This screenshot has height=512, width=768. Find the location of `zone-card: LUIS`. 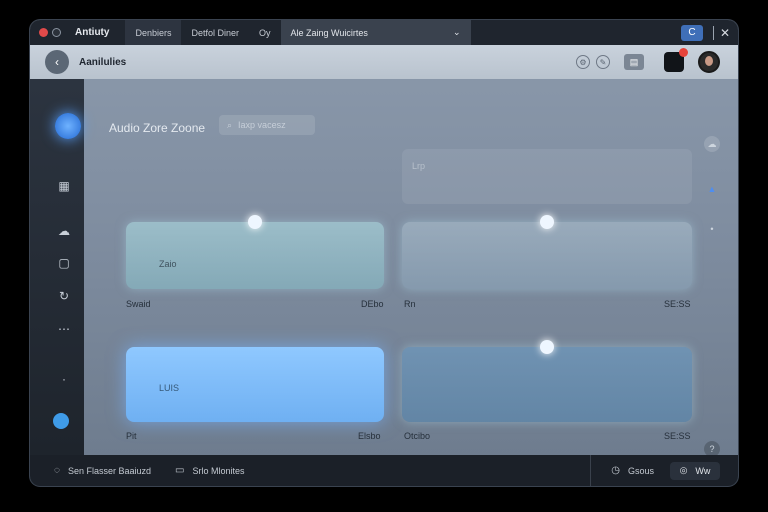

zone-card: LUIS is located at coordinates (255, 384).